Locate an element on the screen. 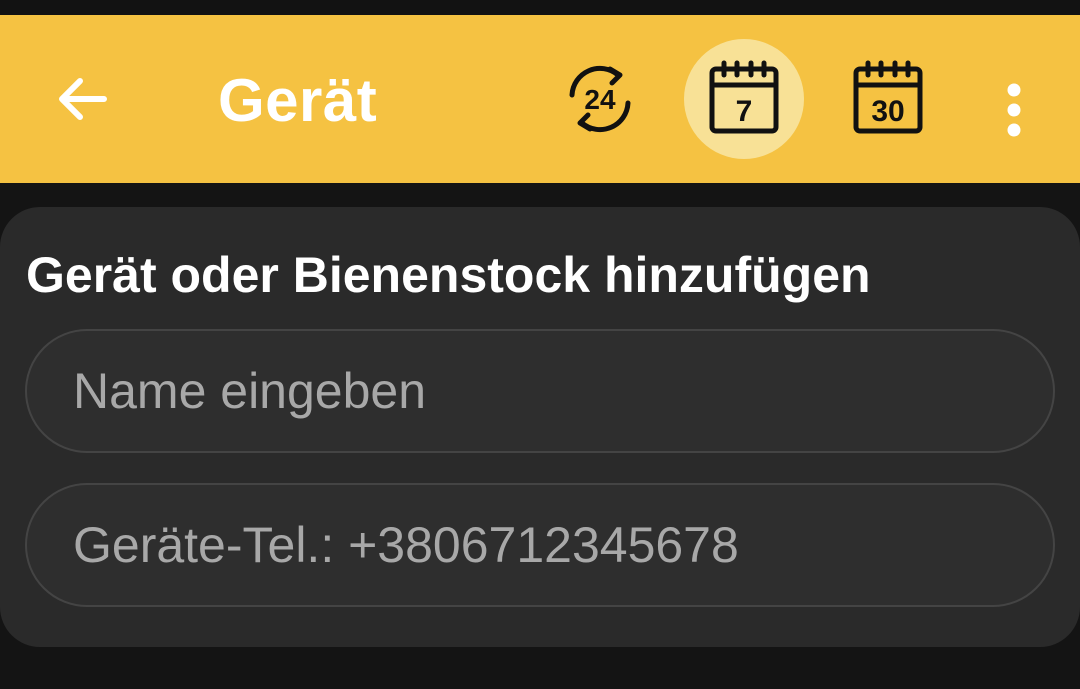 Image resolution: width=1080 pixels, height=689 pixels. calendar-30-icon: 30 is located at coordinates (888, 99).